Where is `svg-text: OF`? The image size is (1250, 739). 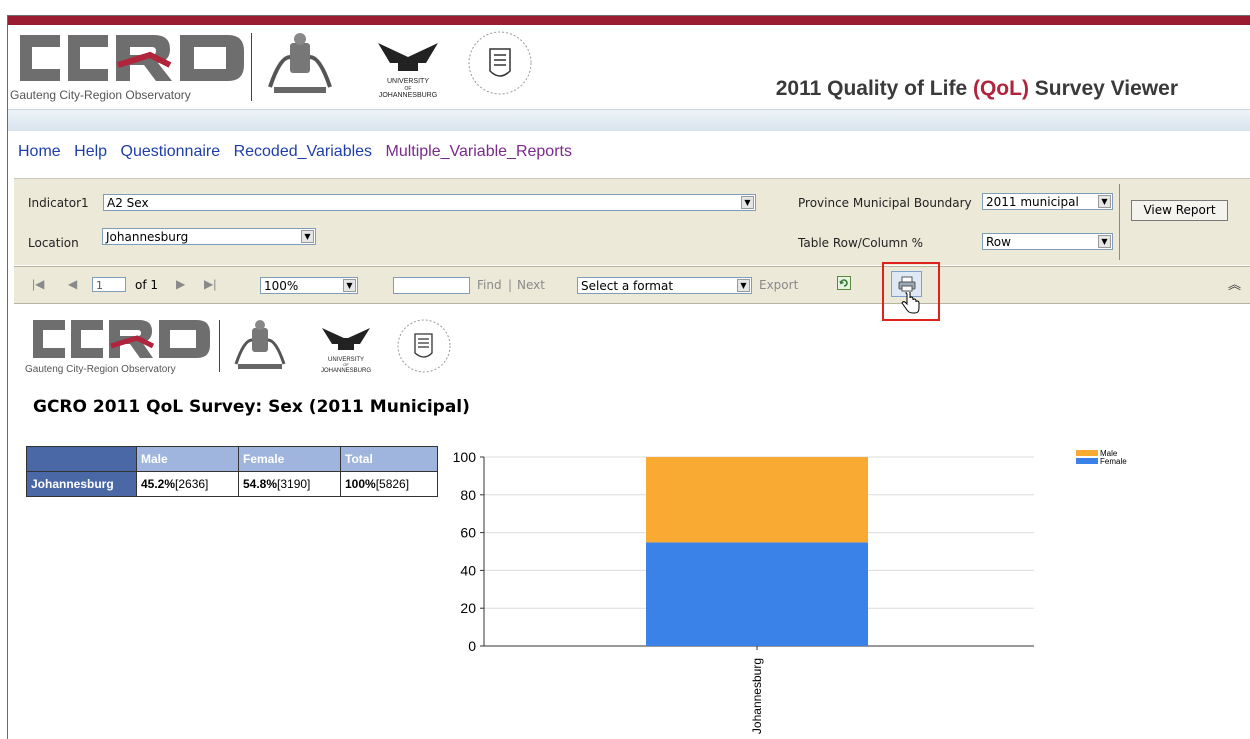
svg-text: OF is located at coordinates (346, 364).